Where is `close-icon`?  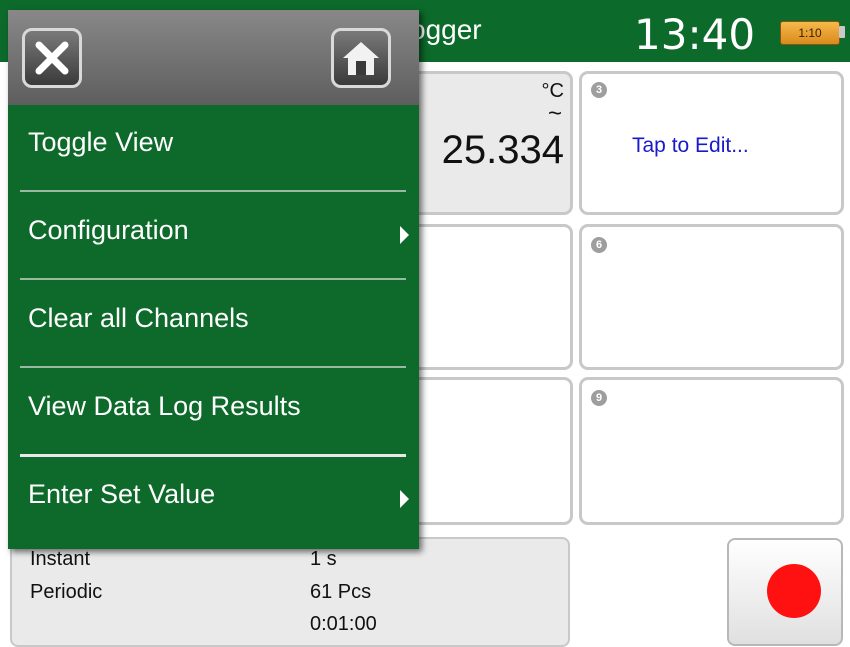 close-icon is located at coordinates (52, 58).